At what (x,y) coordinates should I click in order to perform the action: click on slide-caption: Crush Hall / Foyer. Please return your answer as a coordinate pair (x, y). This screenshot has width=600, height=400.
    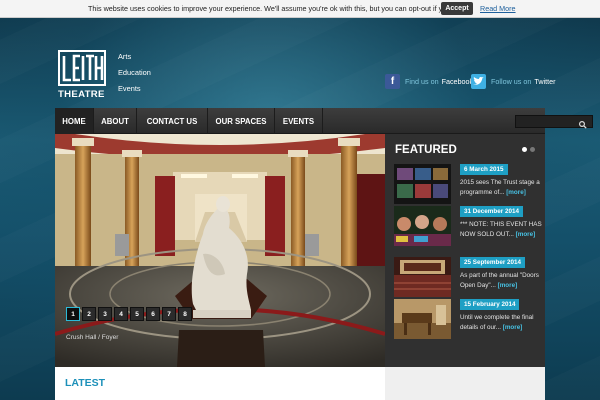
    Looking at the image, I should click on (92, 337).